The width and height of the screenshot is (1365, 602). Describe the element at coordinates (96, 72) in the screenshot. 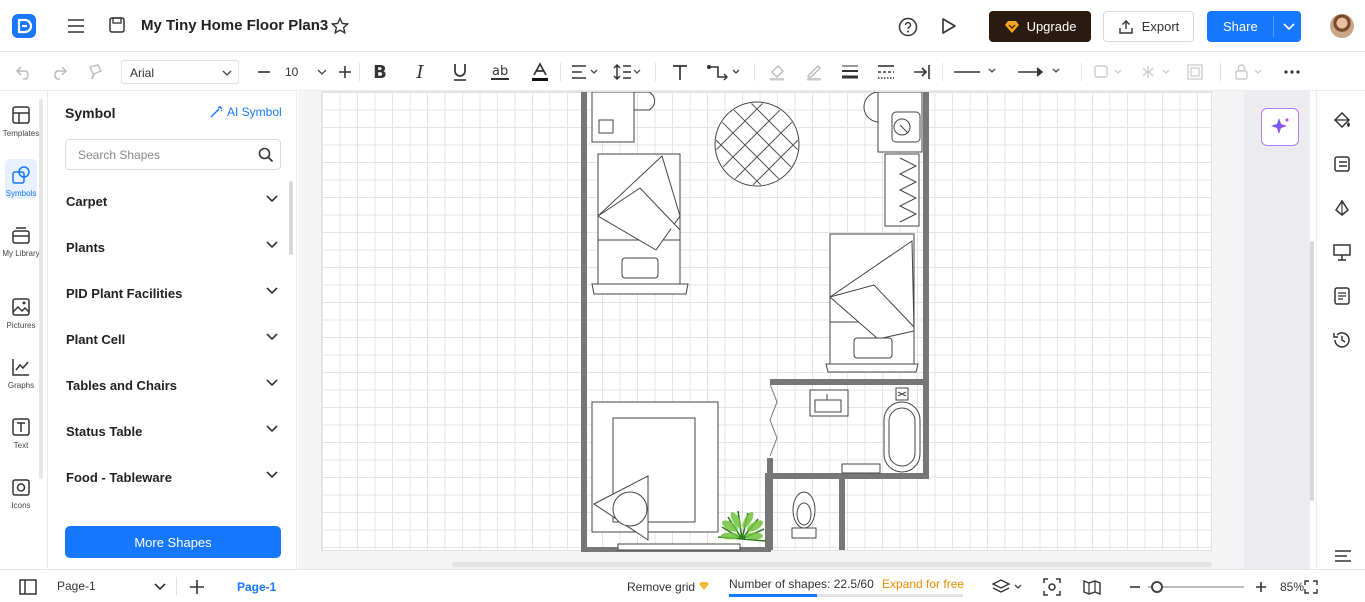

I see `format-painter-icon` at that location.